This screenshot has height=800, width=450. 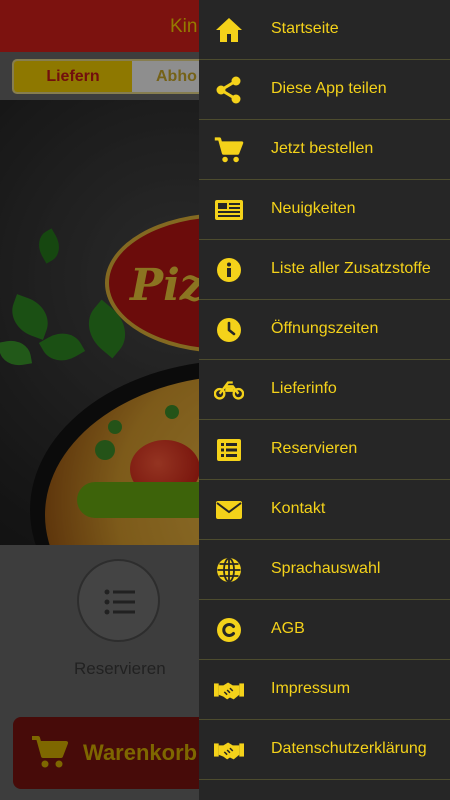 I want to click on menu-item-reserve: Reservieren, so click(x=324, y=450).